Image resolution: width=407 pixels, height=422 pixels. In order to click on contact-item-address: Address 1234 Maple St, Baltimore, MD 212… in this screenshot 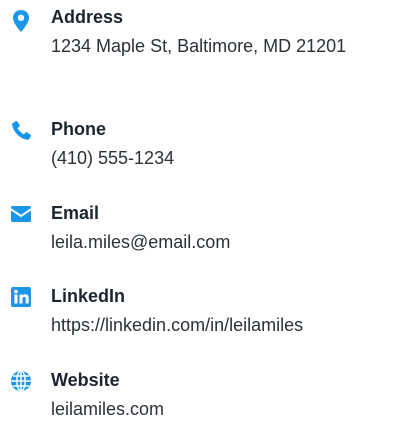, I will do `click(203, 32)`.